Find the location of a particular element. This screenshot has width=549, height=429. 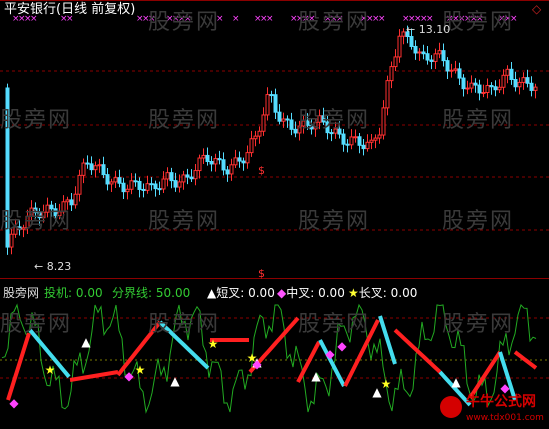

long-cross-name: 长叉: is located at coordinates (372, 293).